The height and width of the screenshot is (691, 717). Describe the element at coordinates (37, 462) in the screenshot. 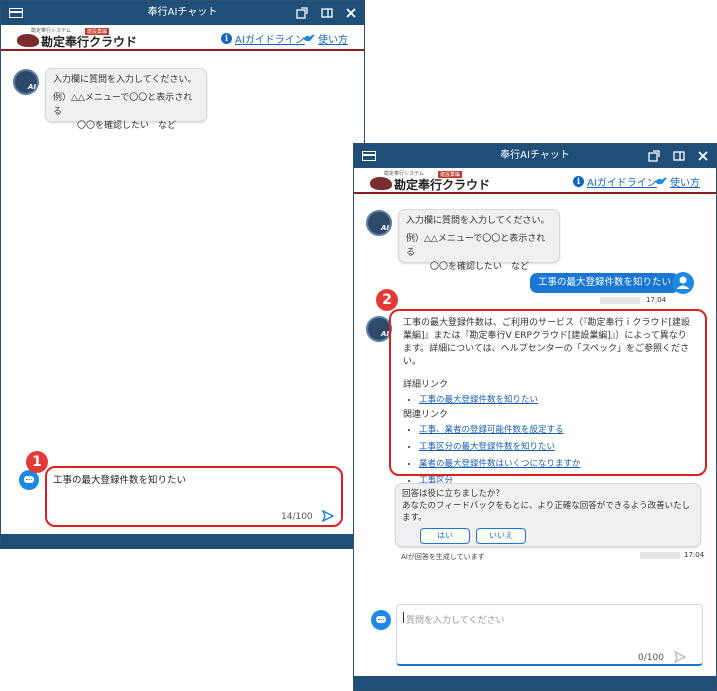

I see `callout-number-1: 1` at that location.